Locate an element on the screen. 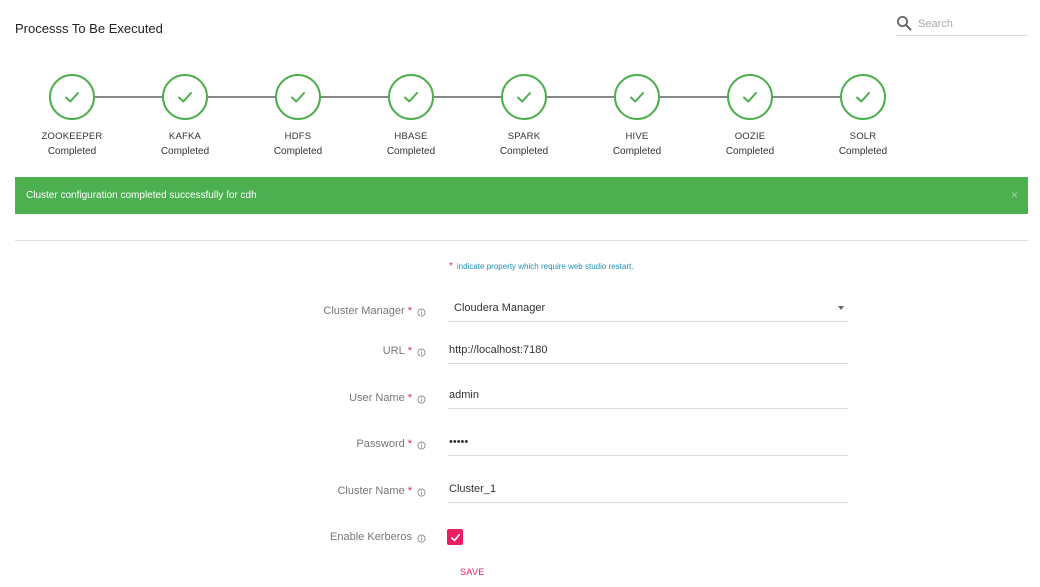 The image size is (1040, 587). step-hive: HIVE Completed is located at coordinates (637, 115).